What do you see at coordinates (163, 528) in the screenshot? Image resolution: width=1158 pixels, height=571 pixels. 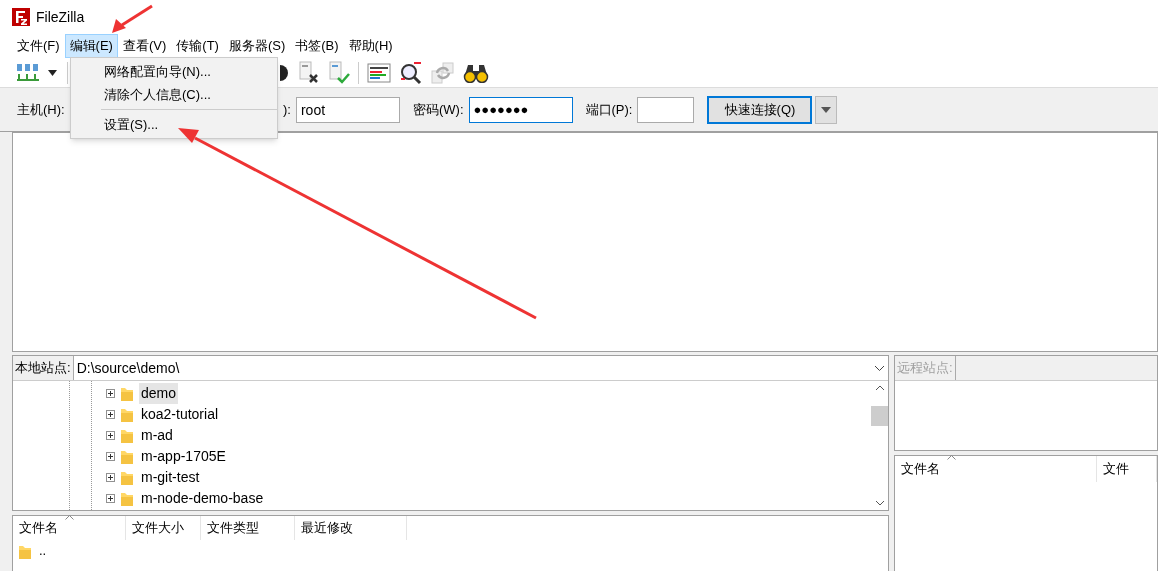 I see `column-header: 文件大小` at bounding box center [163, 528].